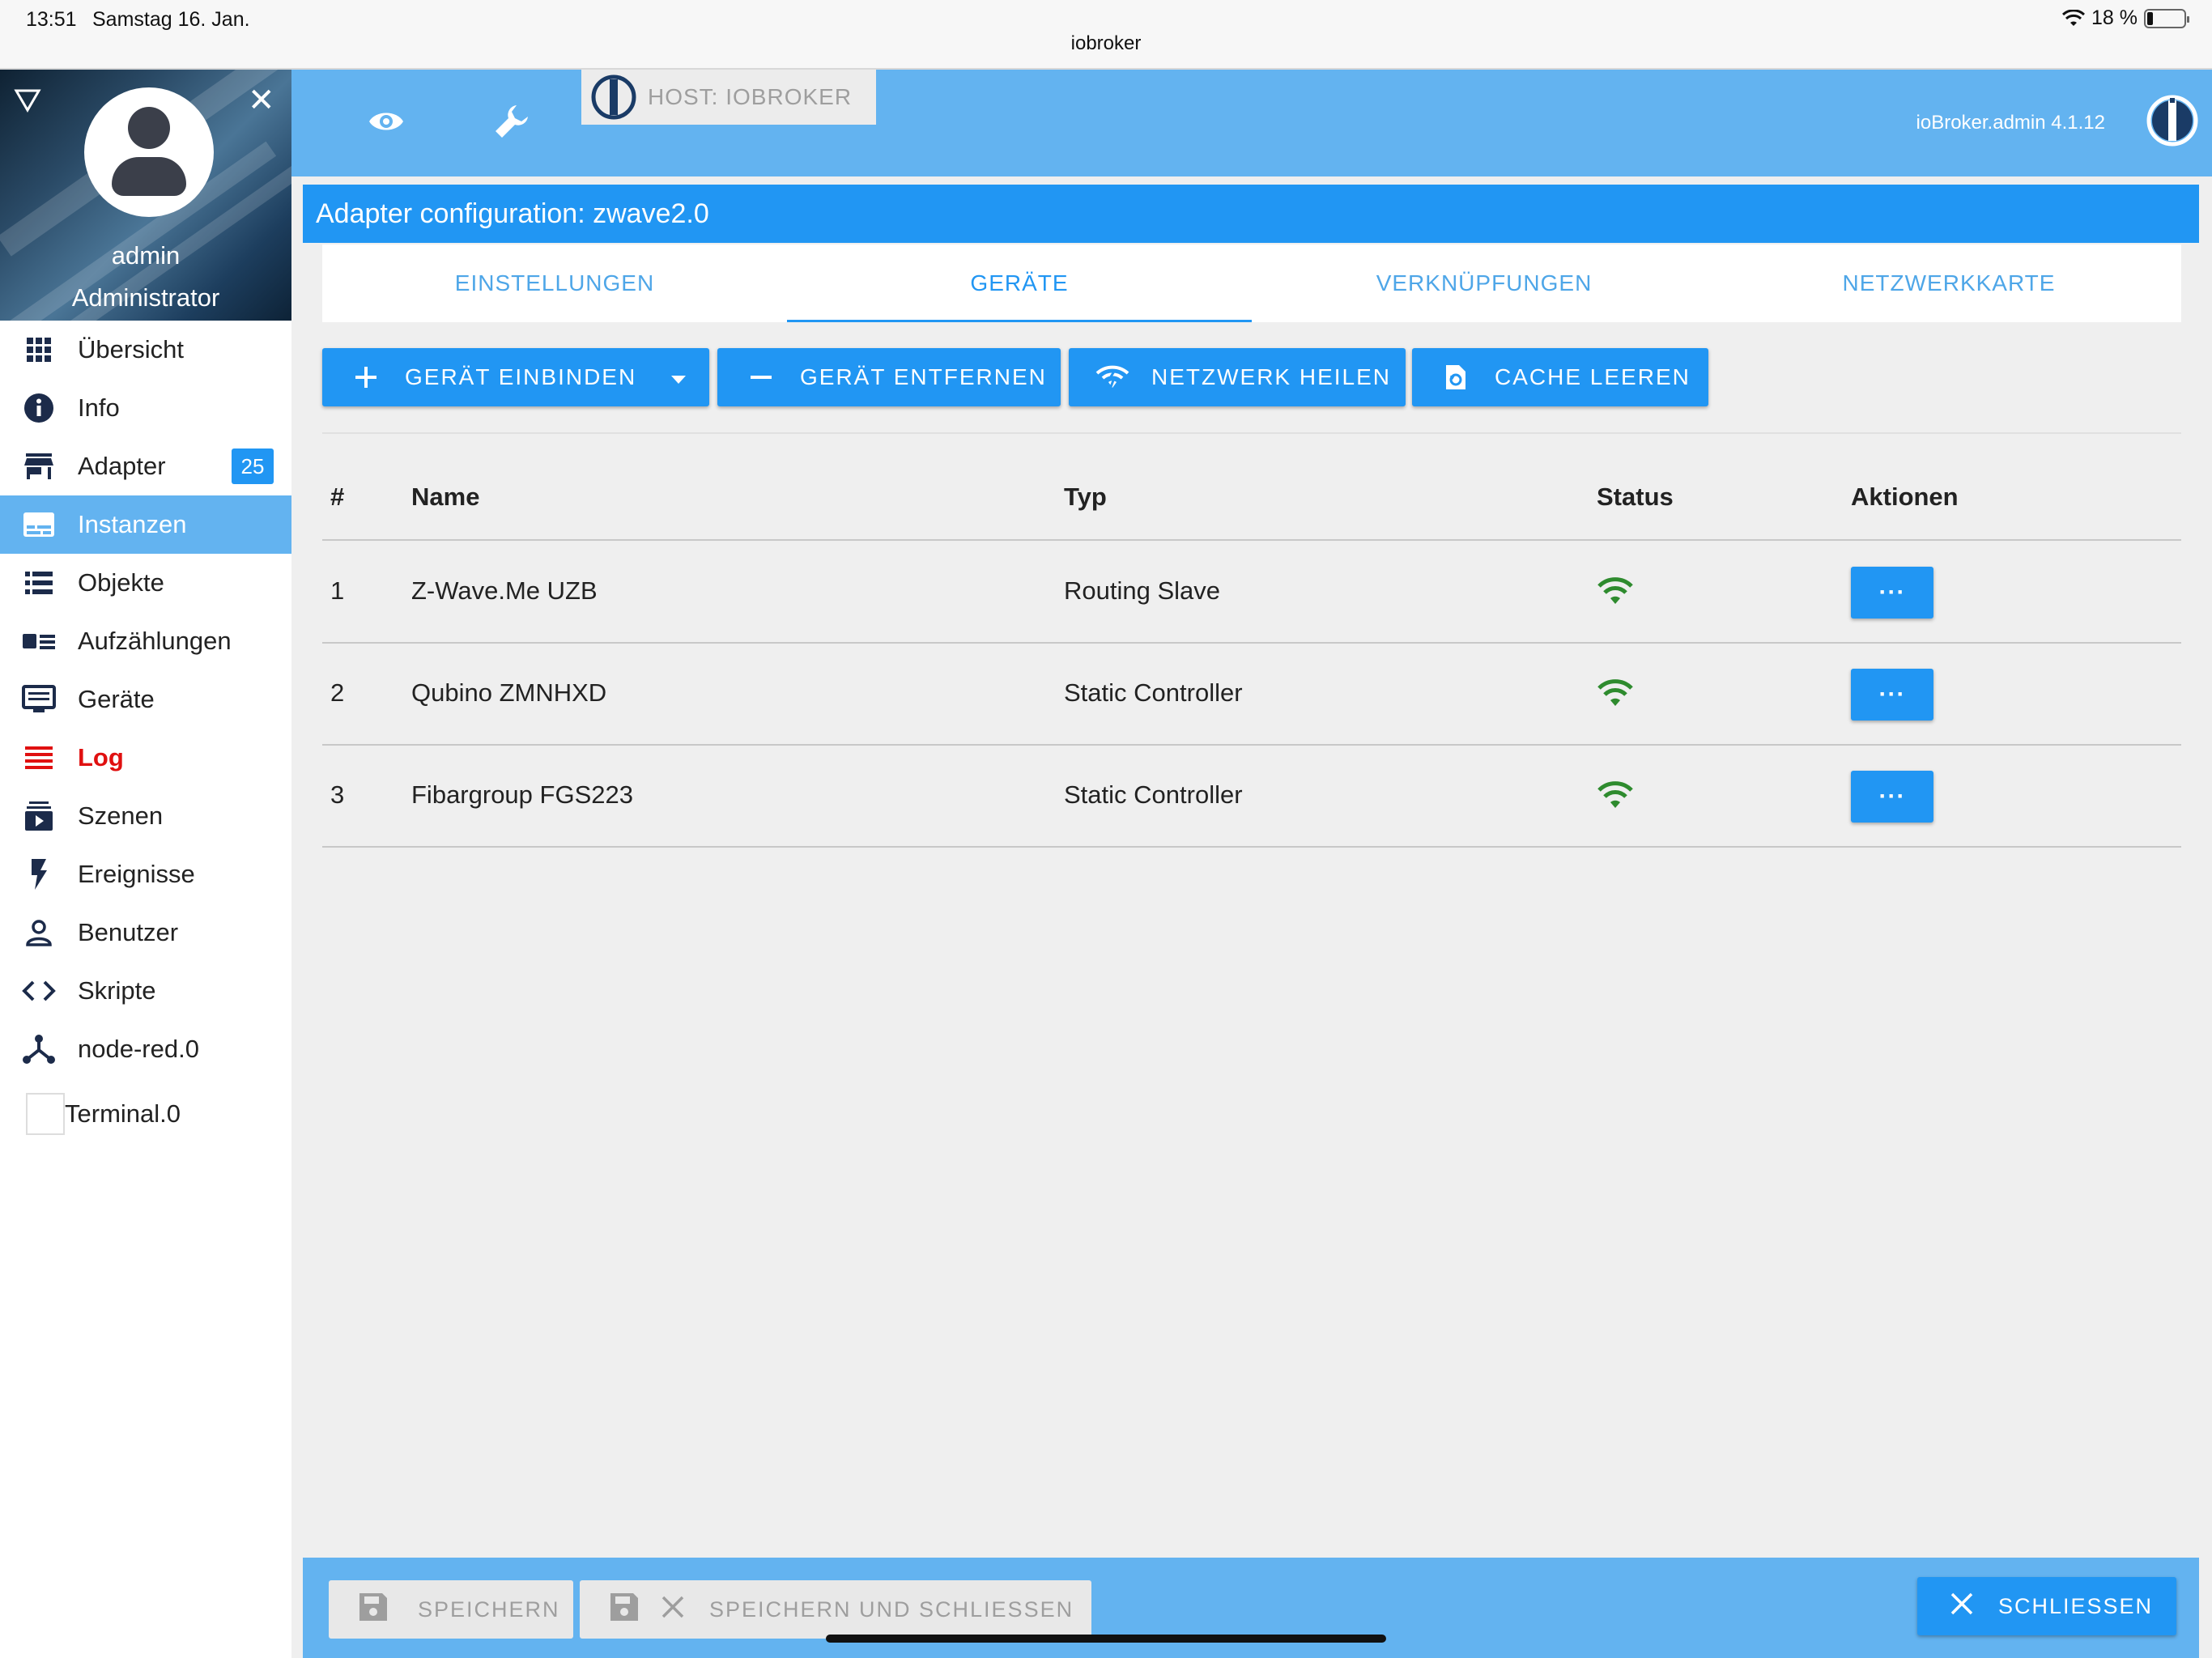  What do you see at coordinates (2076, 1605) in the screenshot?
I see `close-label: SCHLIESSEN` at bounding box center [2076, 1605].